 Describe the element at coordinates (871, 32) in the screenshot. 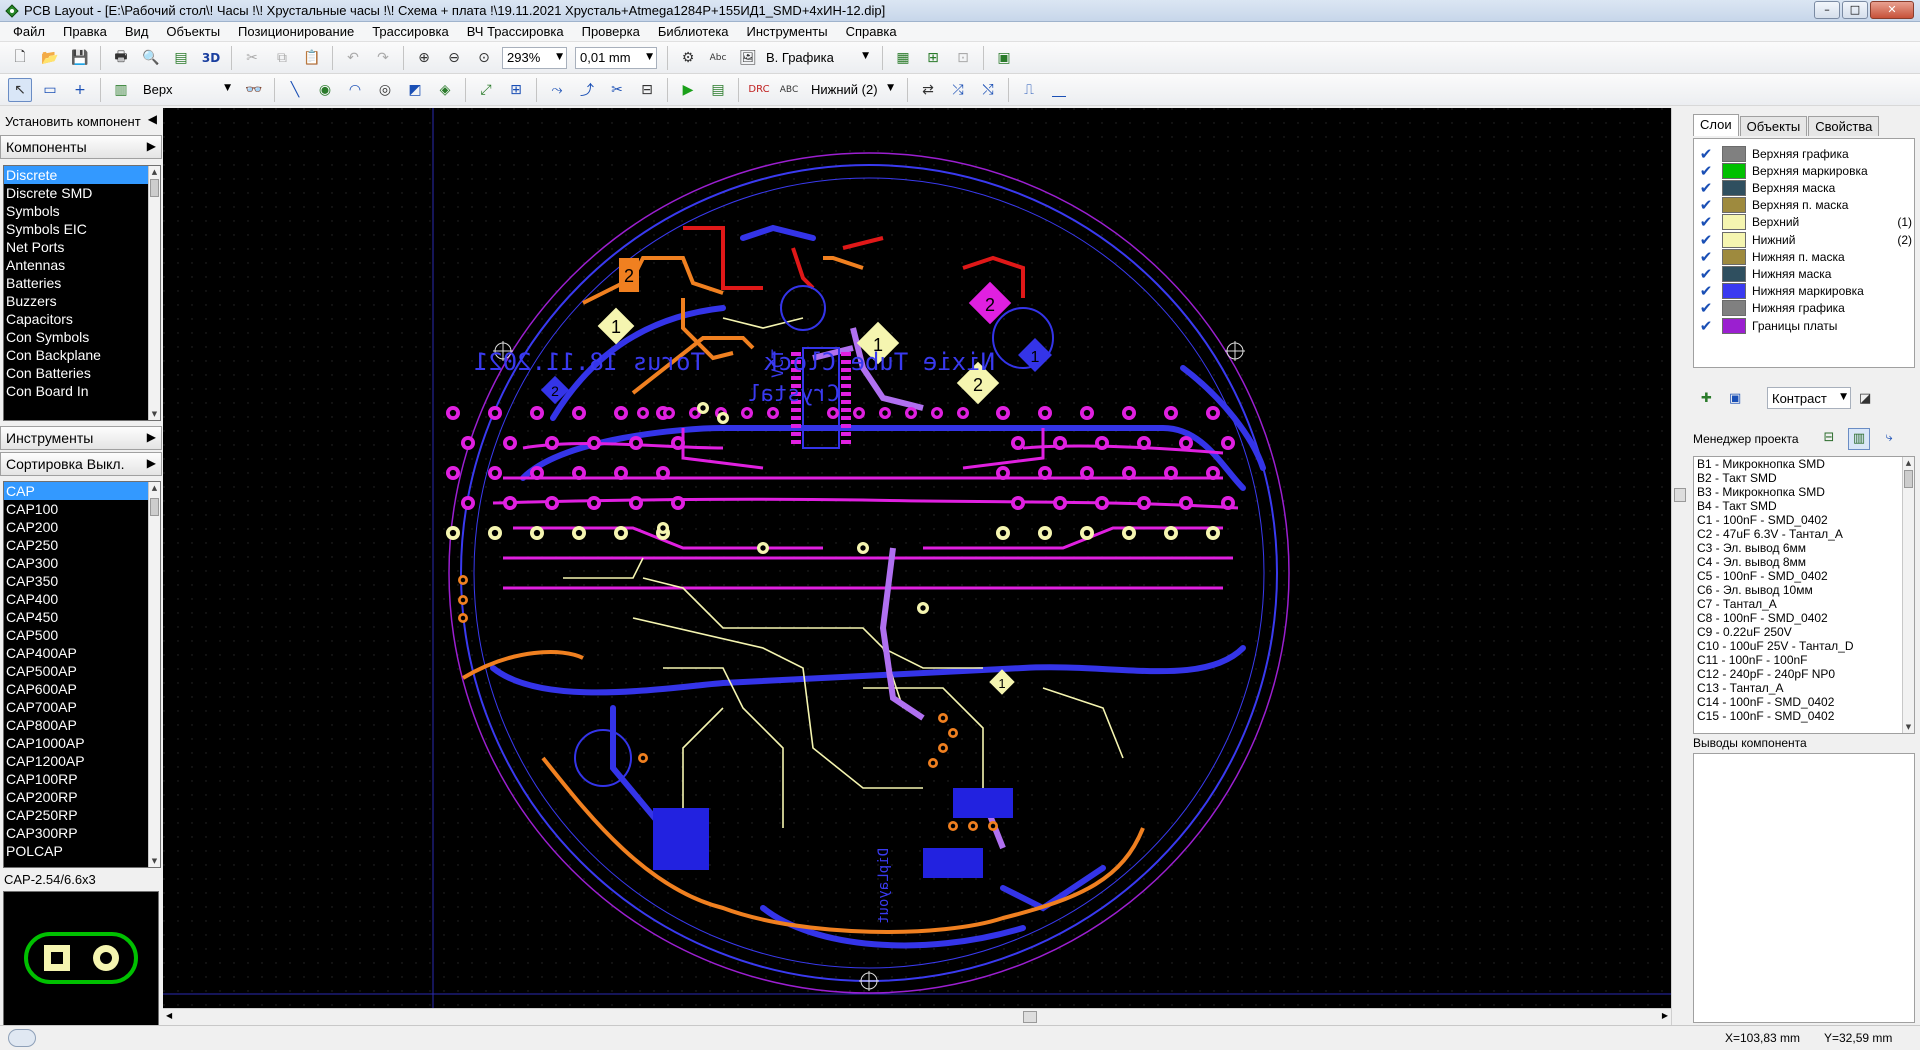

I see `menu-help: Справка` at that location.